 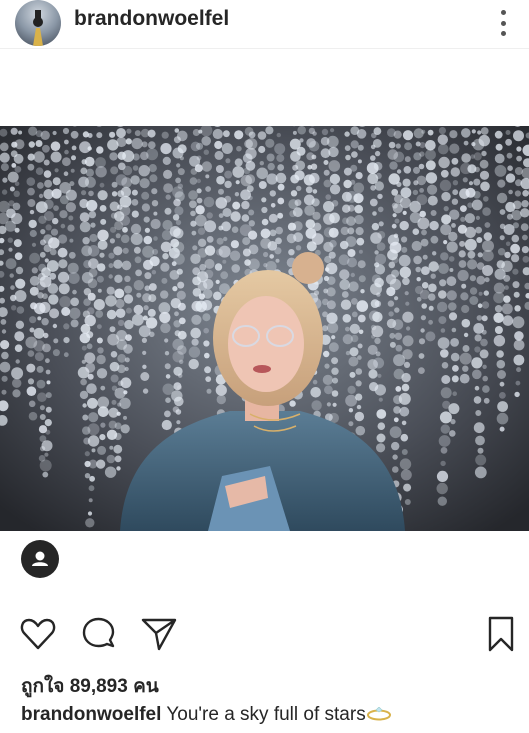 I want to click on send-icon, so click(x=159, y=634).